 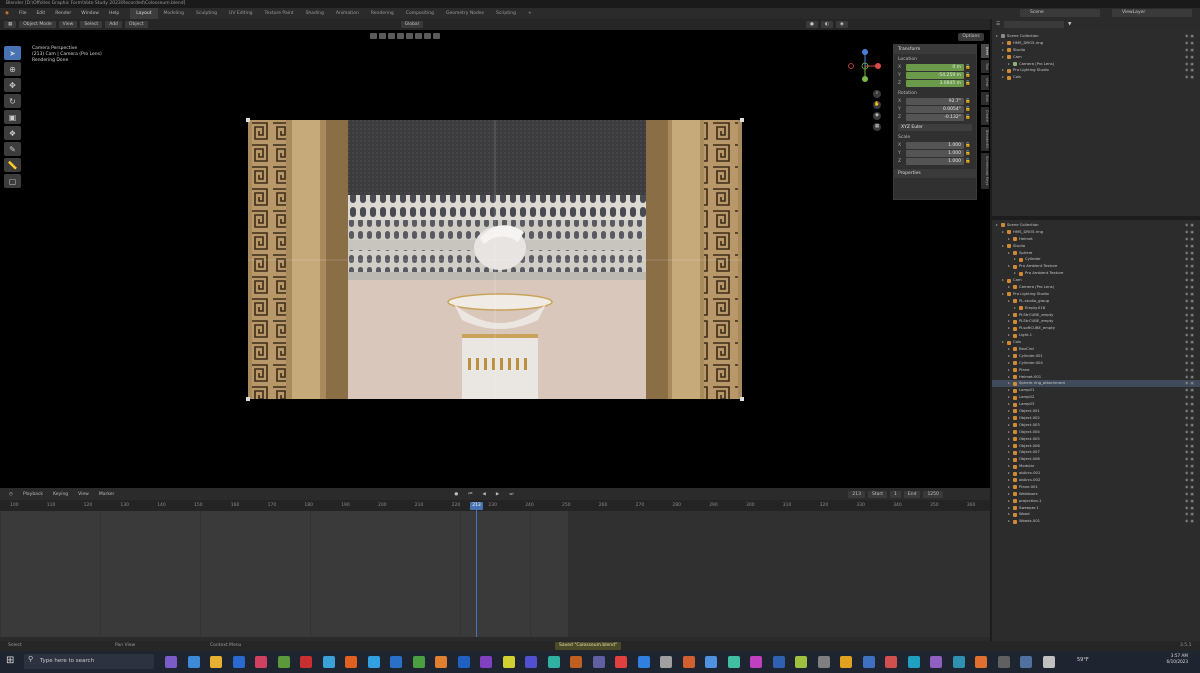 What do you see at coordinates (1096, 480) in the screenshot?
I see `outliner-row: ▸ obArcs.002 ◉▣` at bounding box center [1096, 480].